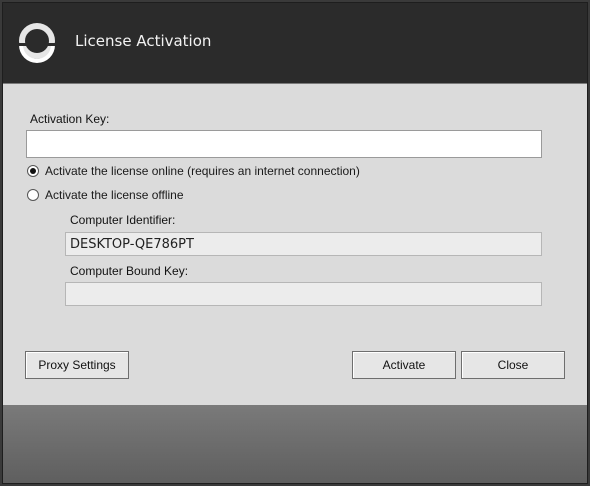 This screenshot has height=486, width=590. What do you see at coordinates (33, 171) in the screenshot?
I see `online-radio-button` at bounding box center [33, 171].